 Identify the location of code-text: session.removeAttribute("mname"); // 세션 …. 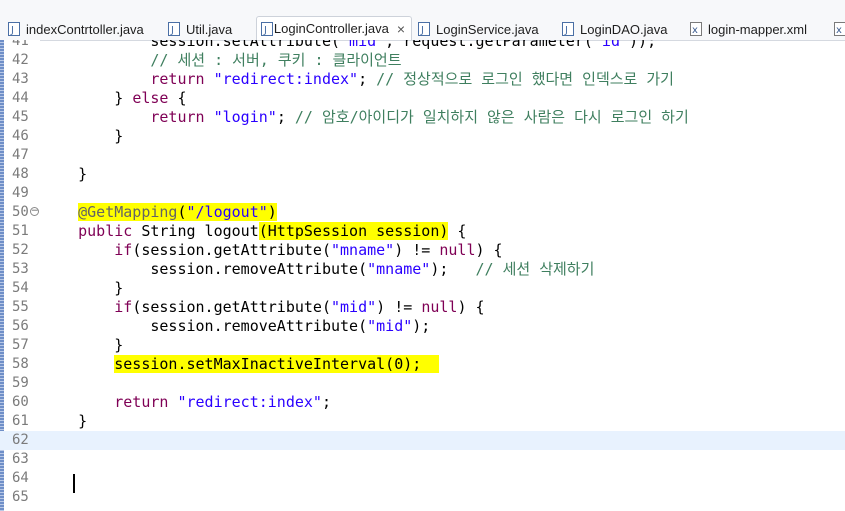
(318, 269).